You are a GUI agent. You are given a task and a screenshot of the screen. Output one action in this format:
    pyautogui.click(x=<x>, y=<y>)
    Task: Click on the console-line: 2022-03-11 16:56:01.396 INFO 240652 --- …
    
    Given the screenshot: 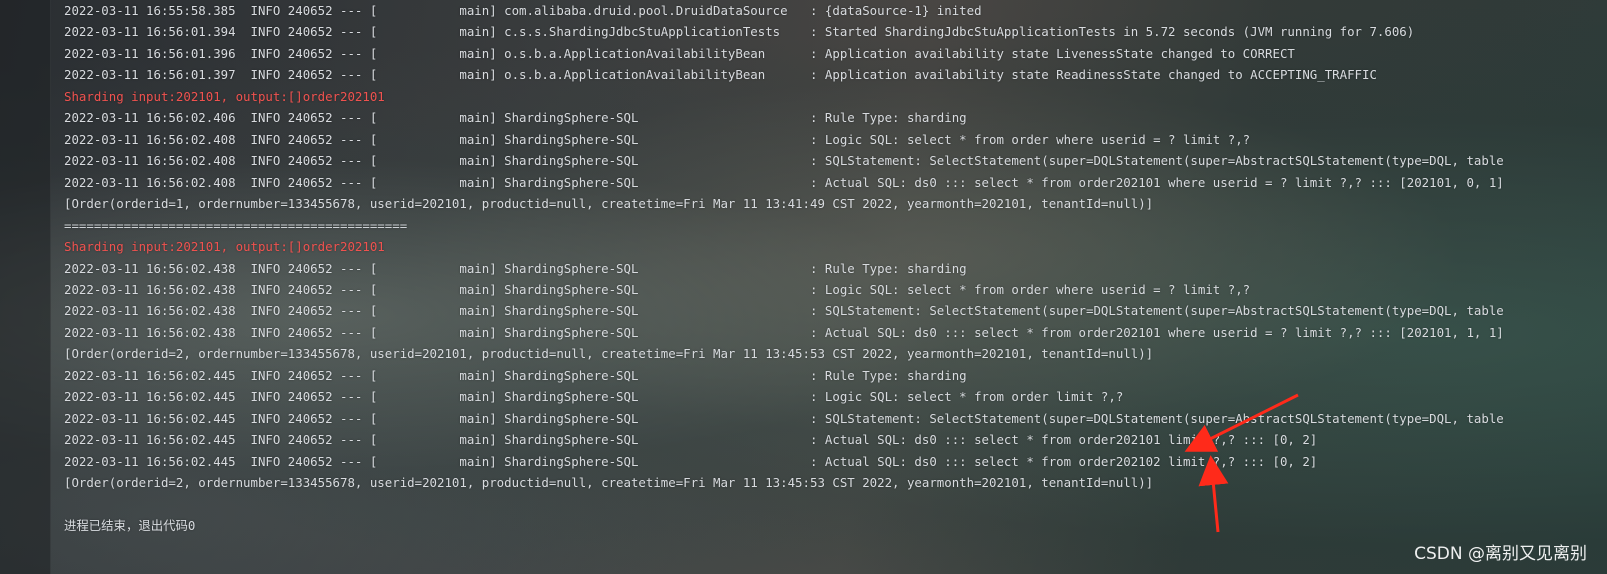 What is the action you would take?
    pyautogui.click(x=679, y=53)
    